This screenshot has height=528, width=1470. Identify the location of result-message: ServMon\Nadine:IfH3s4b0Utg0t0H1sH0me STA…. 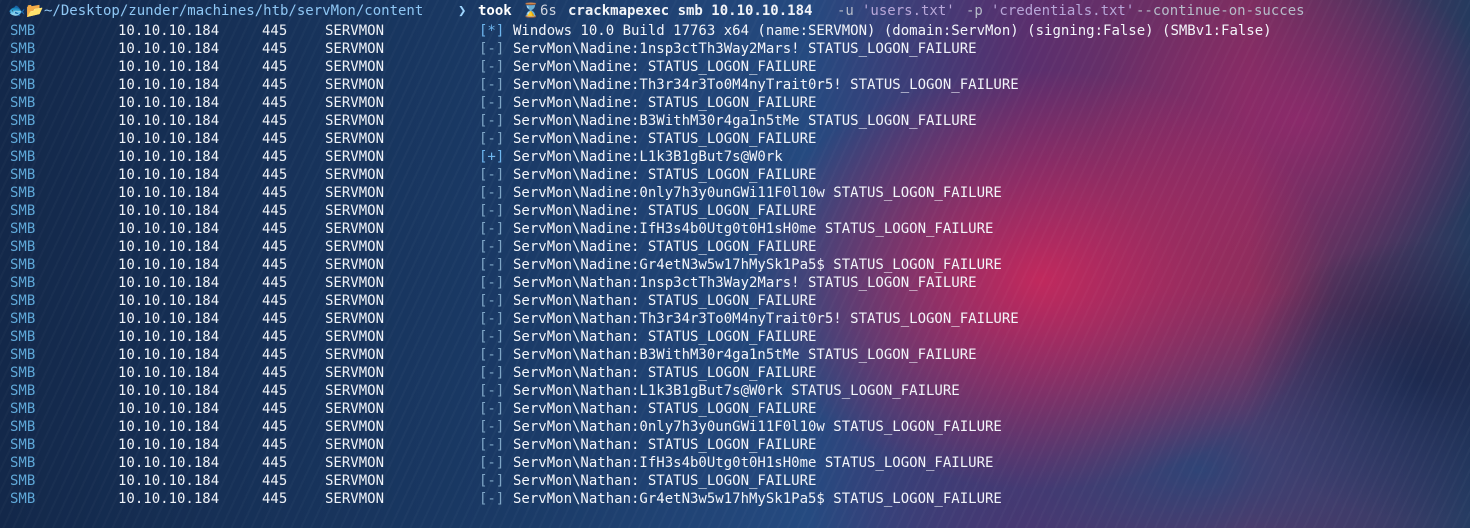
(753, 229).